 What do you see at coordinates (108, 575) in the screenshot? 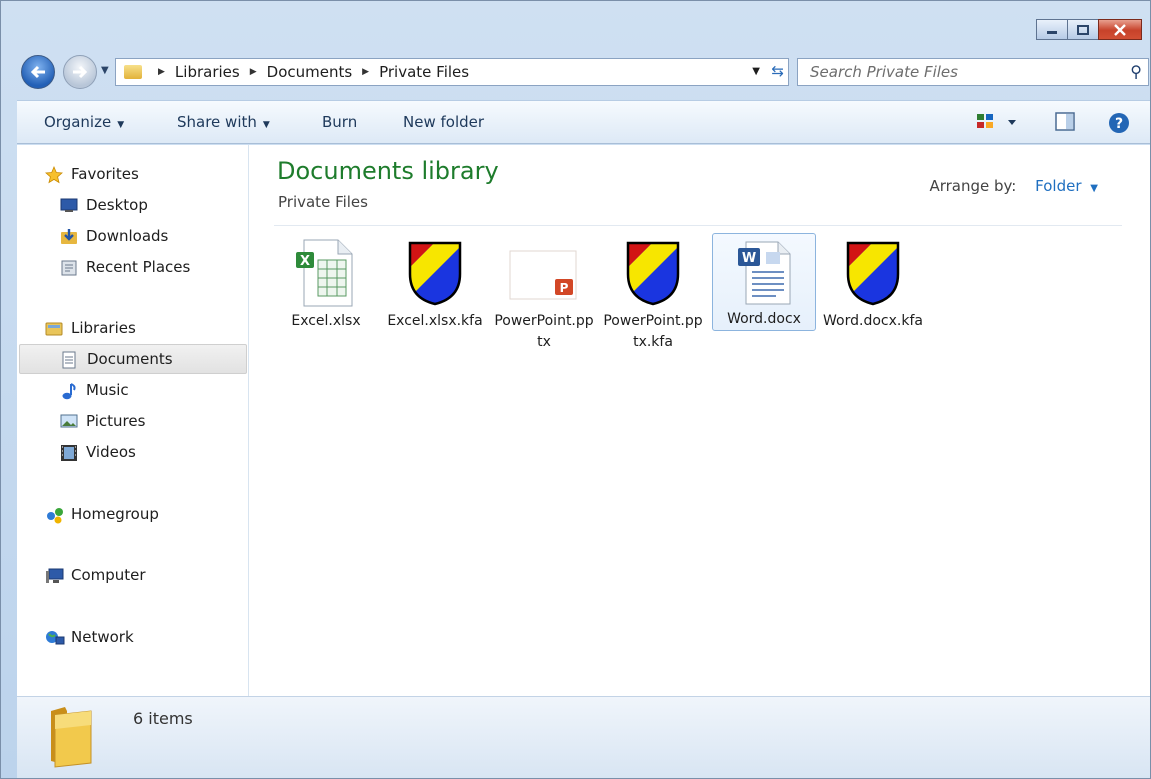
I see `nav-computer-label: Computer` at bounding box center [108, 575].